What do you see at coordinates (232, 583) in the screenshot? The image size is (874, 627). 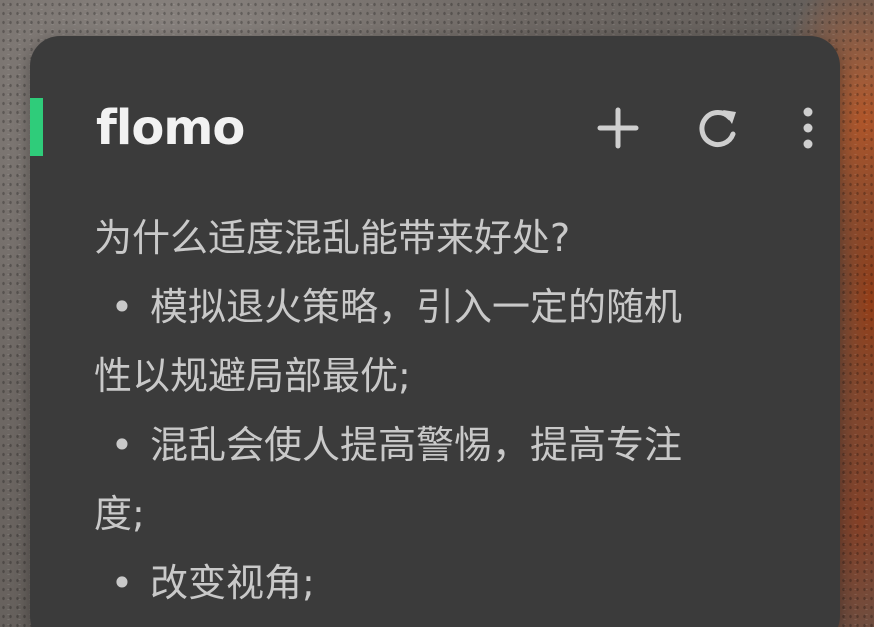 I see `memo-line-text: 改变视角;` at bounding box center [232, 583].